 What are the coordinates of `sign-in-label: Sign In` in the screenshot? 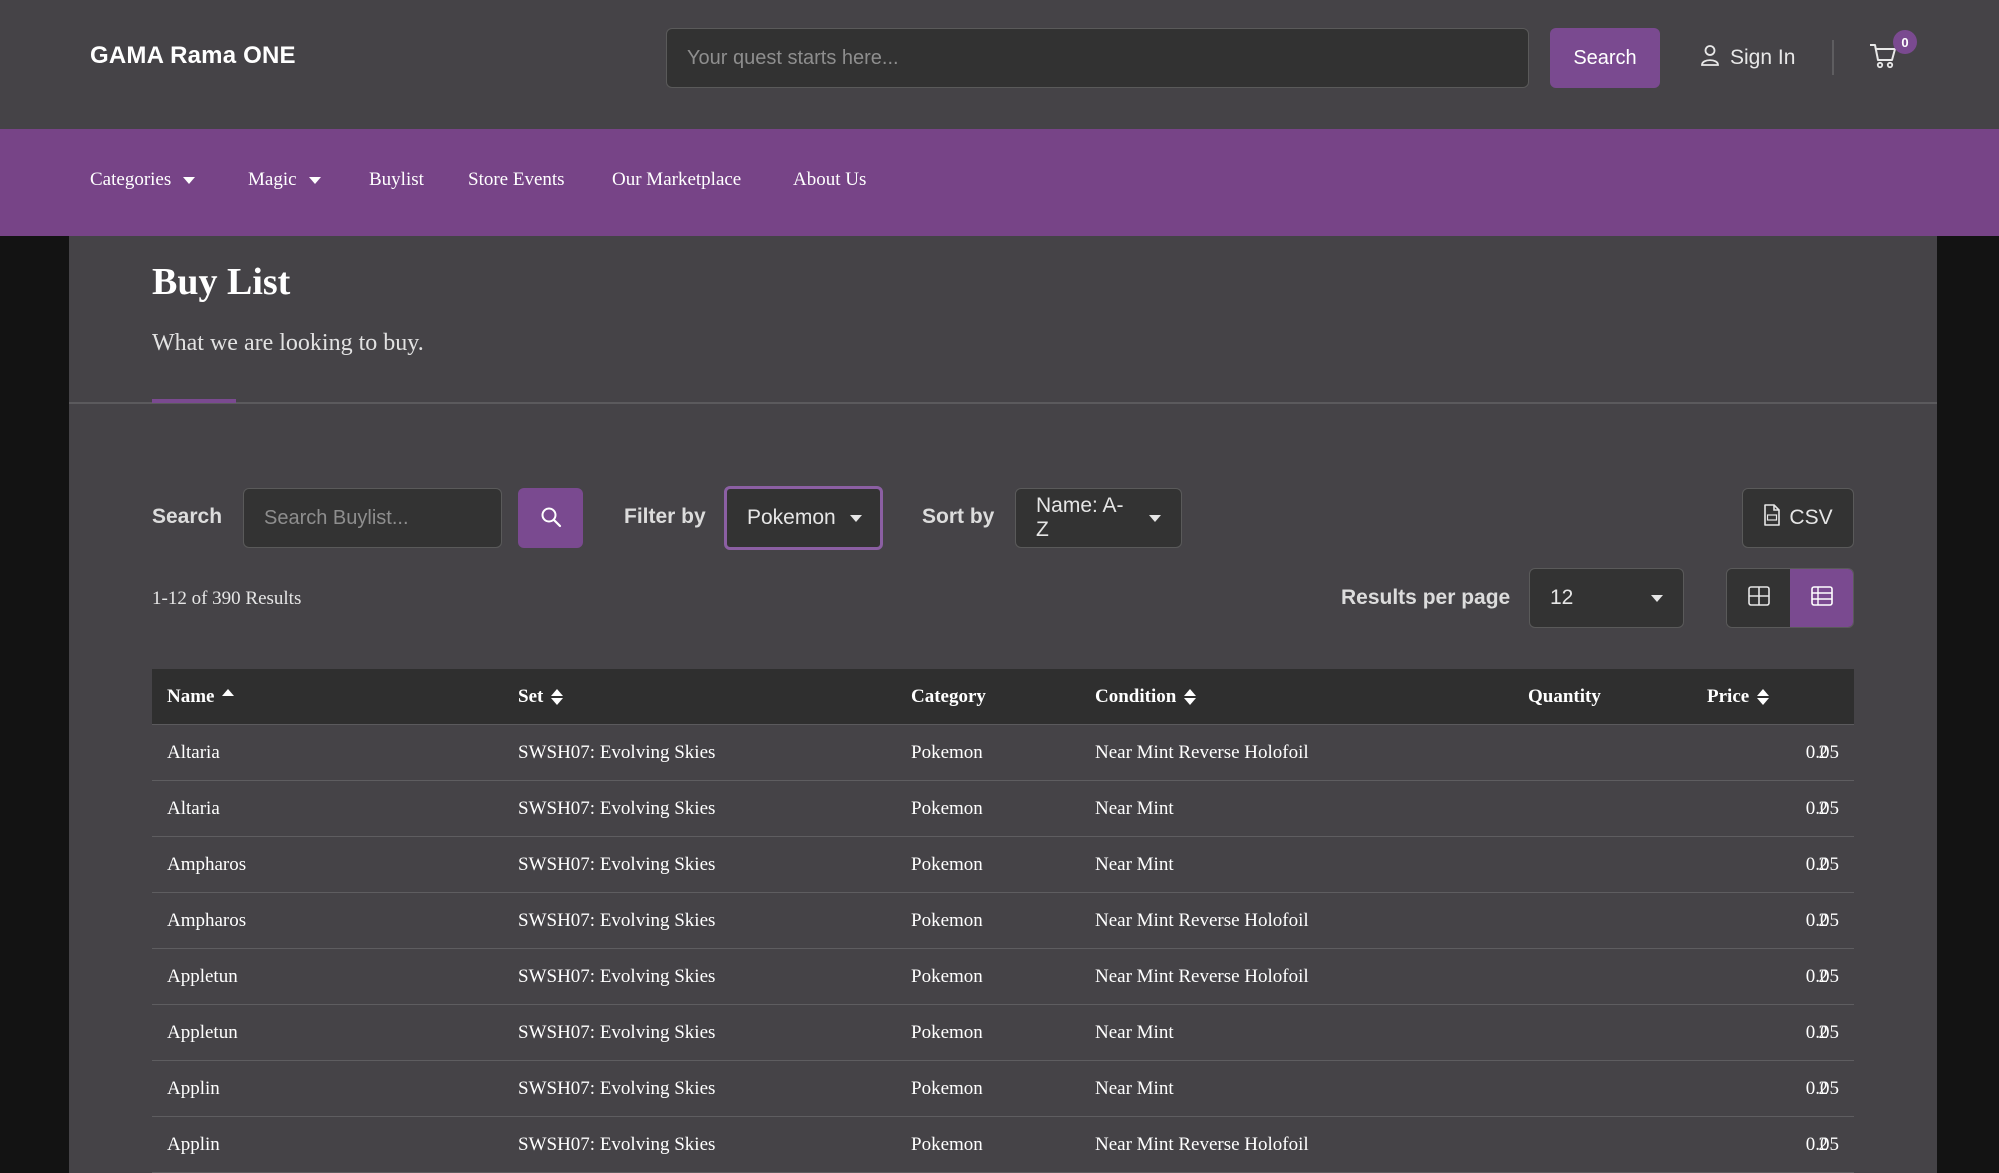 It's located at (1763, 57).